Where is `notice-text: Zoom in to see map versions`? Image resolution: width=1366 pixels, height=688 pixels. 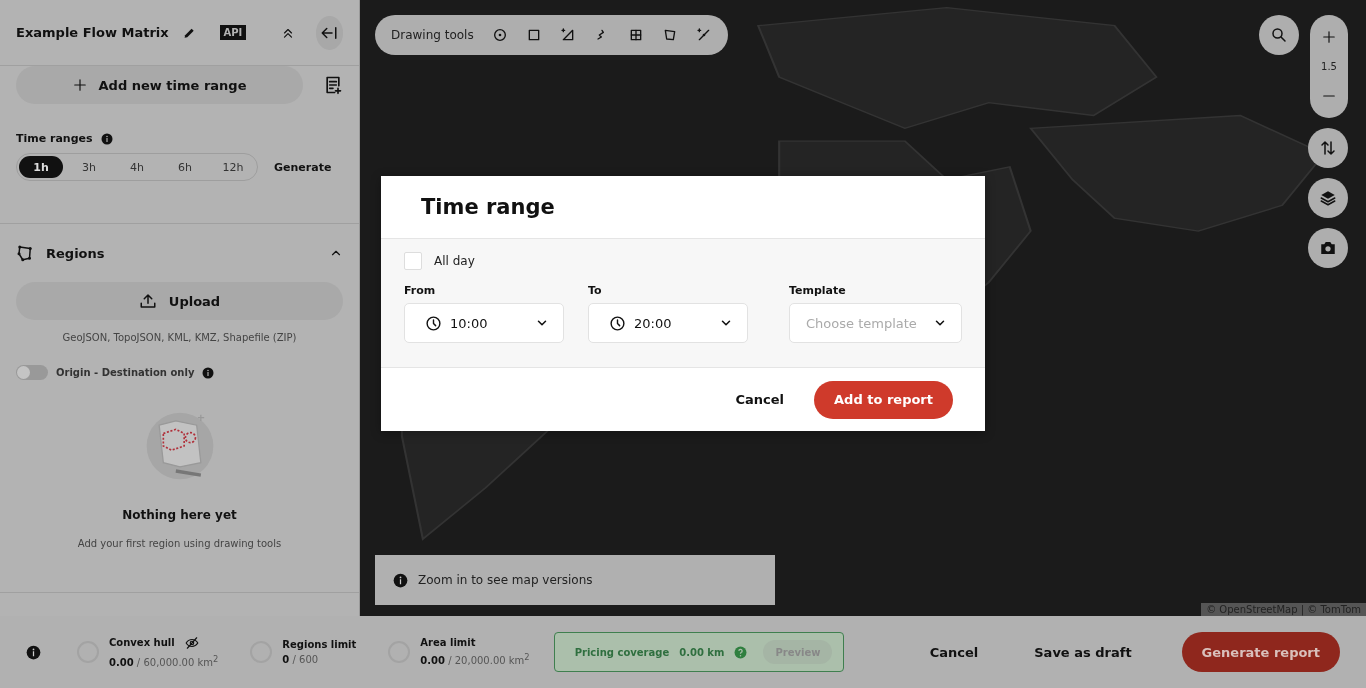 notice-text: Zoom in to see map versions is located at coordinates (505, 580).